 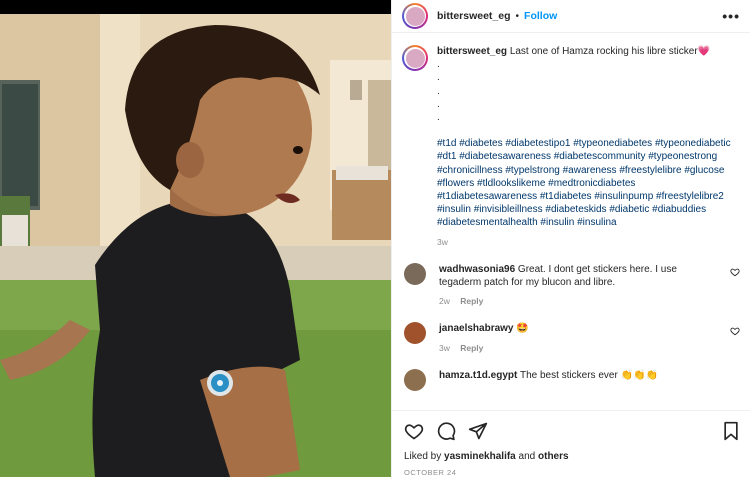 What do you see at coordinates (442, 241) in the screenshot?
I see `caption-time: 3w` at bounding box center [442, 241].